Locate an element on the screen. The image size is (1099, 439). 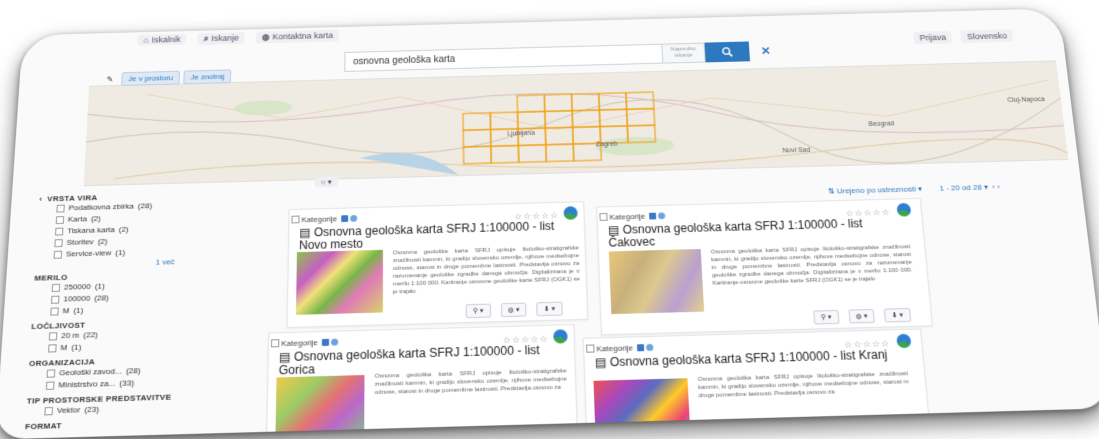
sort-label: Urejeno po ustreznosti is located at coordinates (876, 190).